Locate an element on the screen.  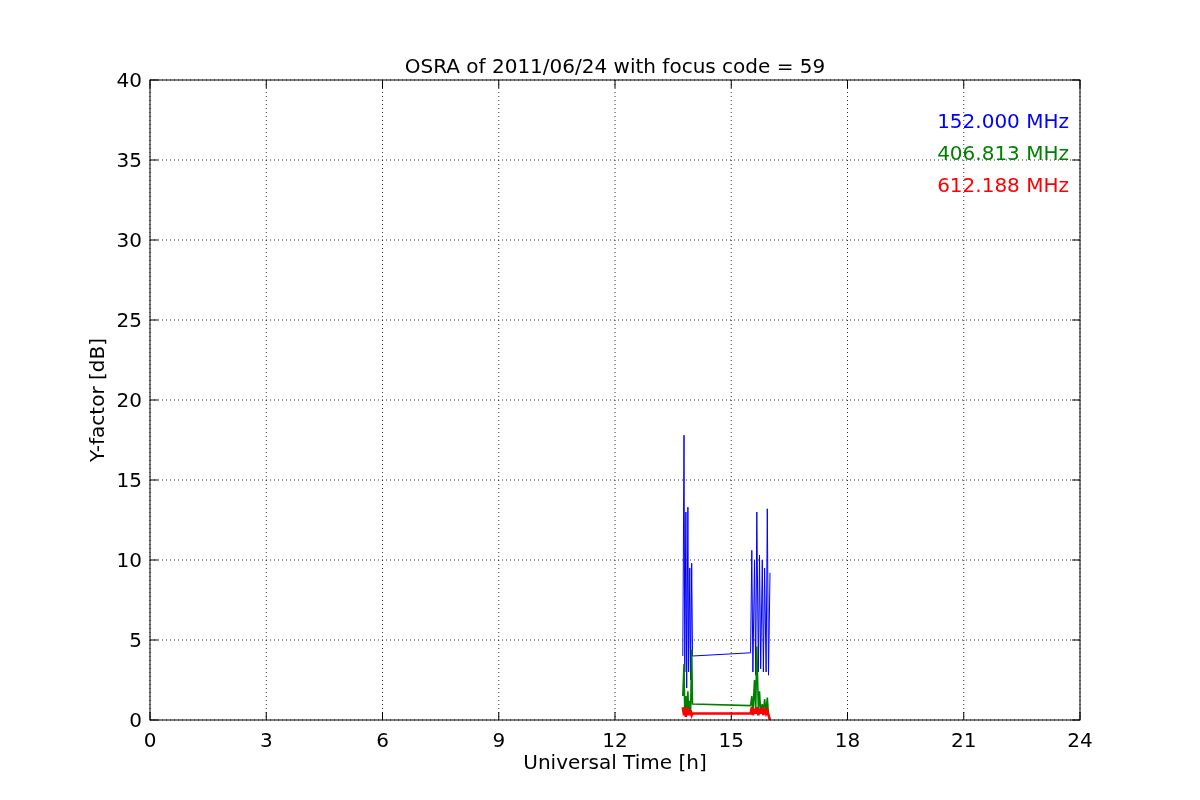
x-tick-label: 9 is located at coordinates (499, 740).